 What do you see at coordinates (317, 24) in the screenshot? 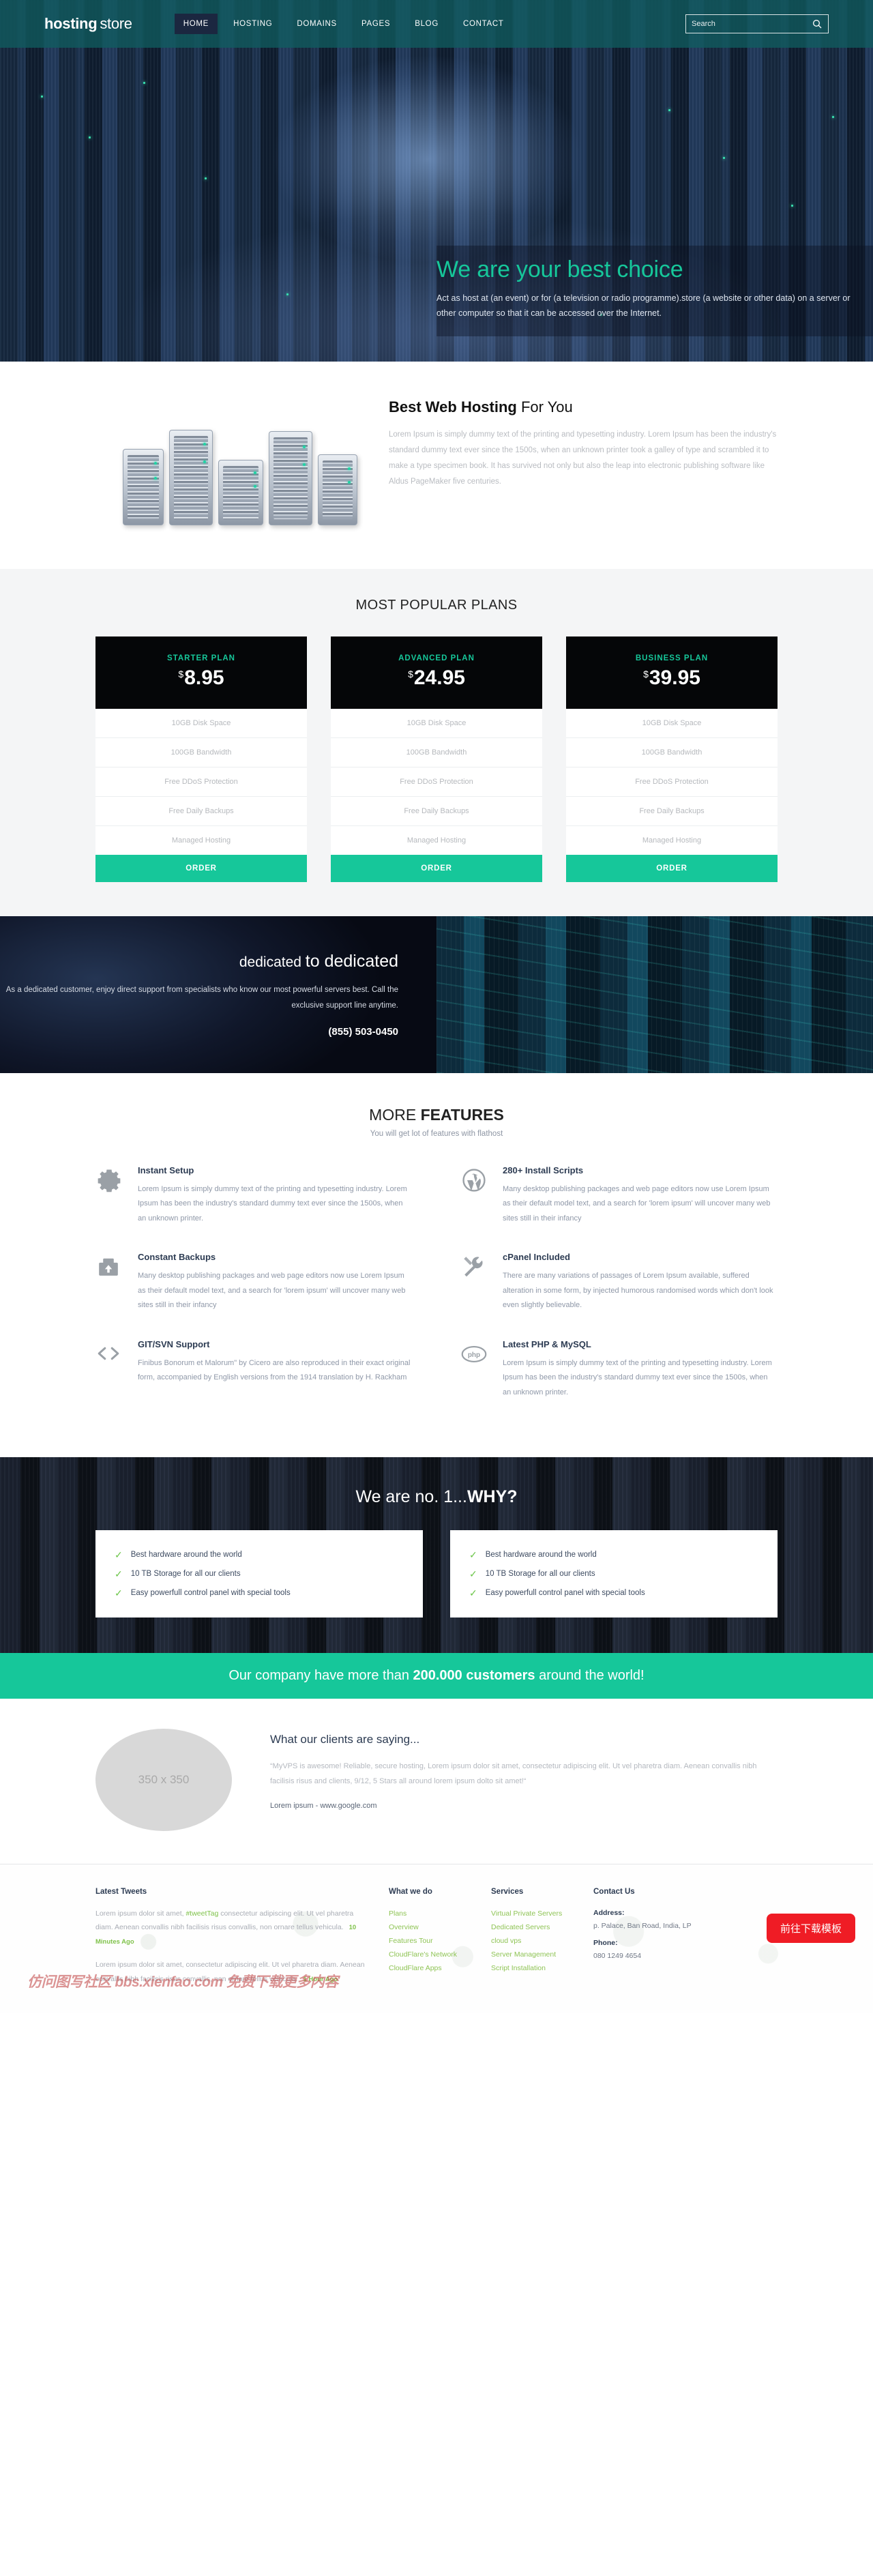
I see `nav-item-domains: DOMAINS` at bounding box center [317, 24].